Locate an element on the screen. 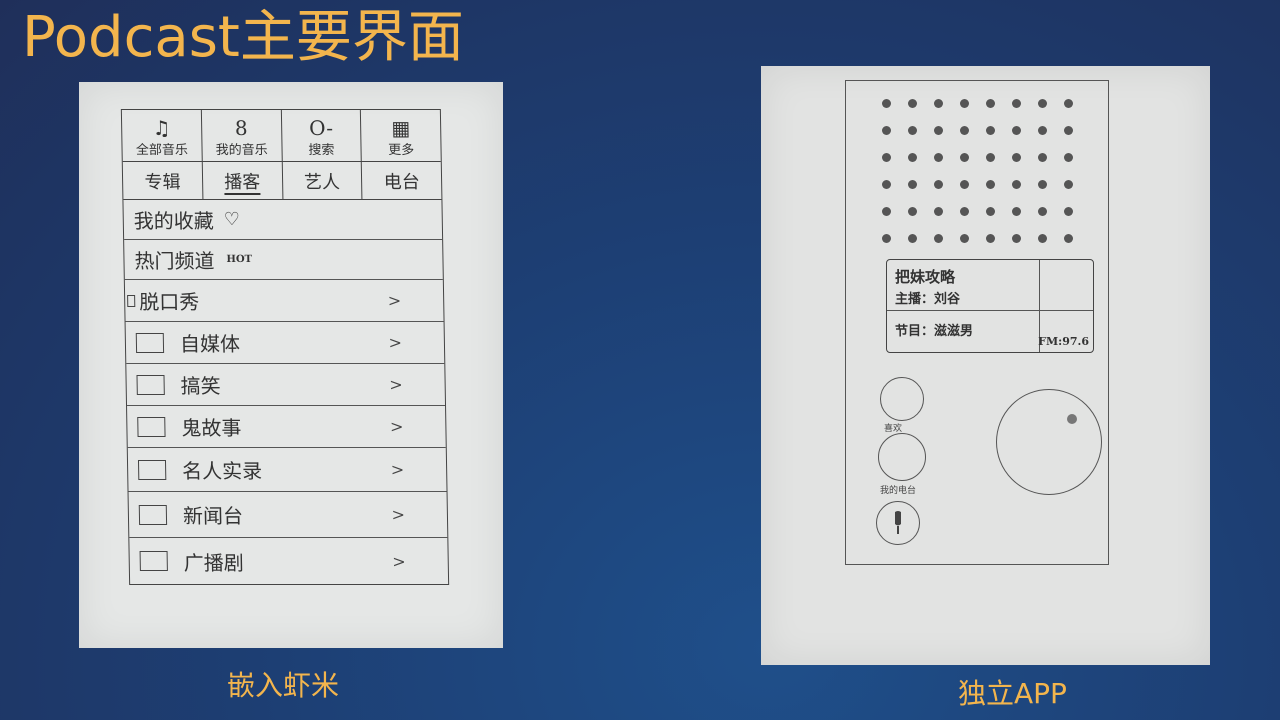  xiami-top-nav: ♫ 全部音乐 8 我的音乐 O- 搜索 ▦ 更多 is located at coordinates (281, 136).